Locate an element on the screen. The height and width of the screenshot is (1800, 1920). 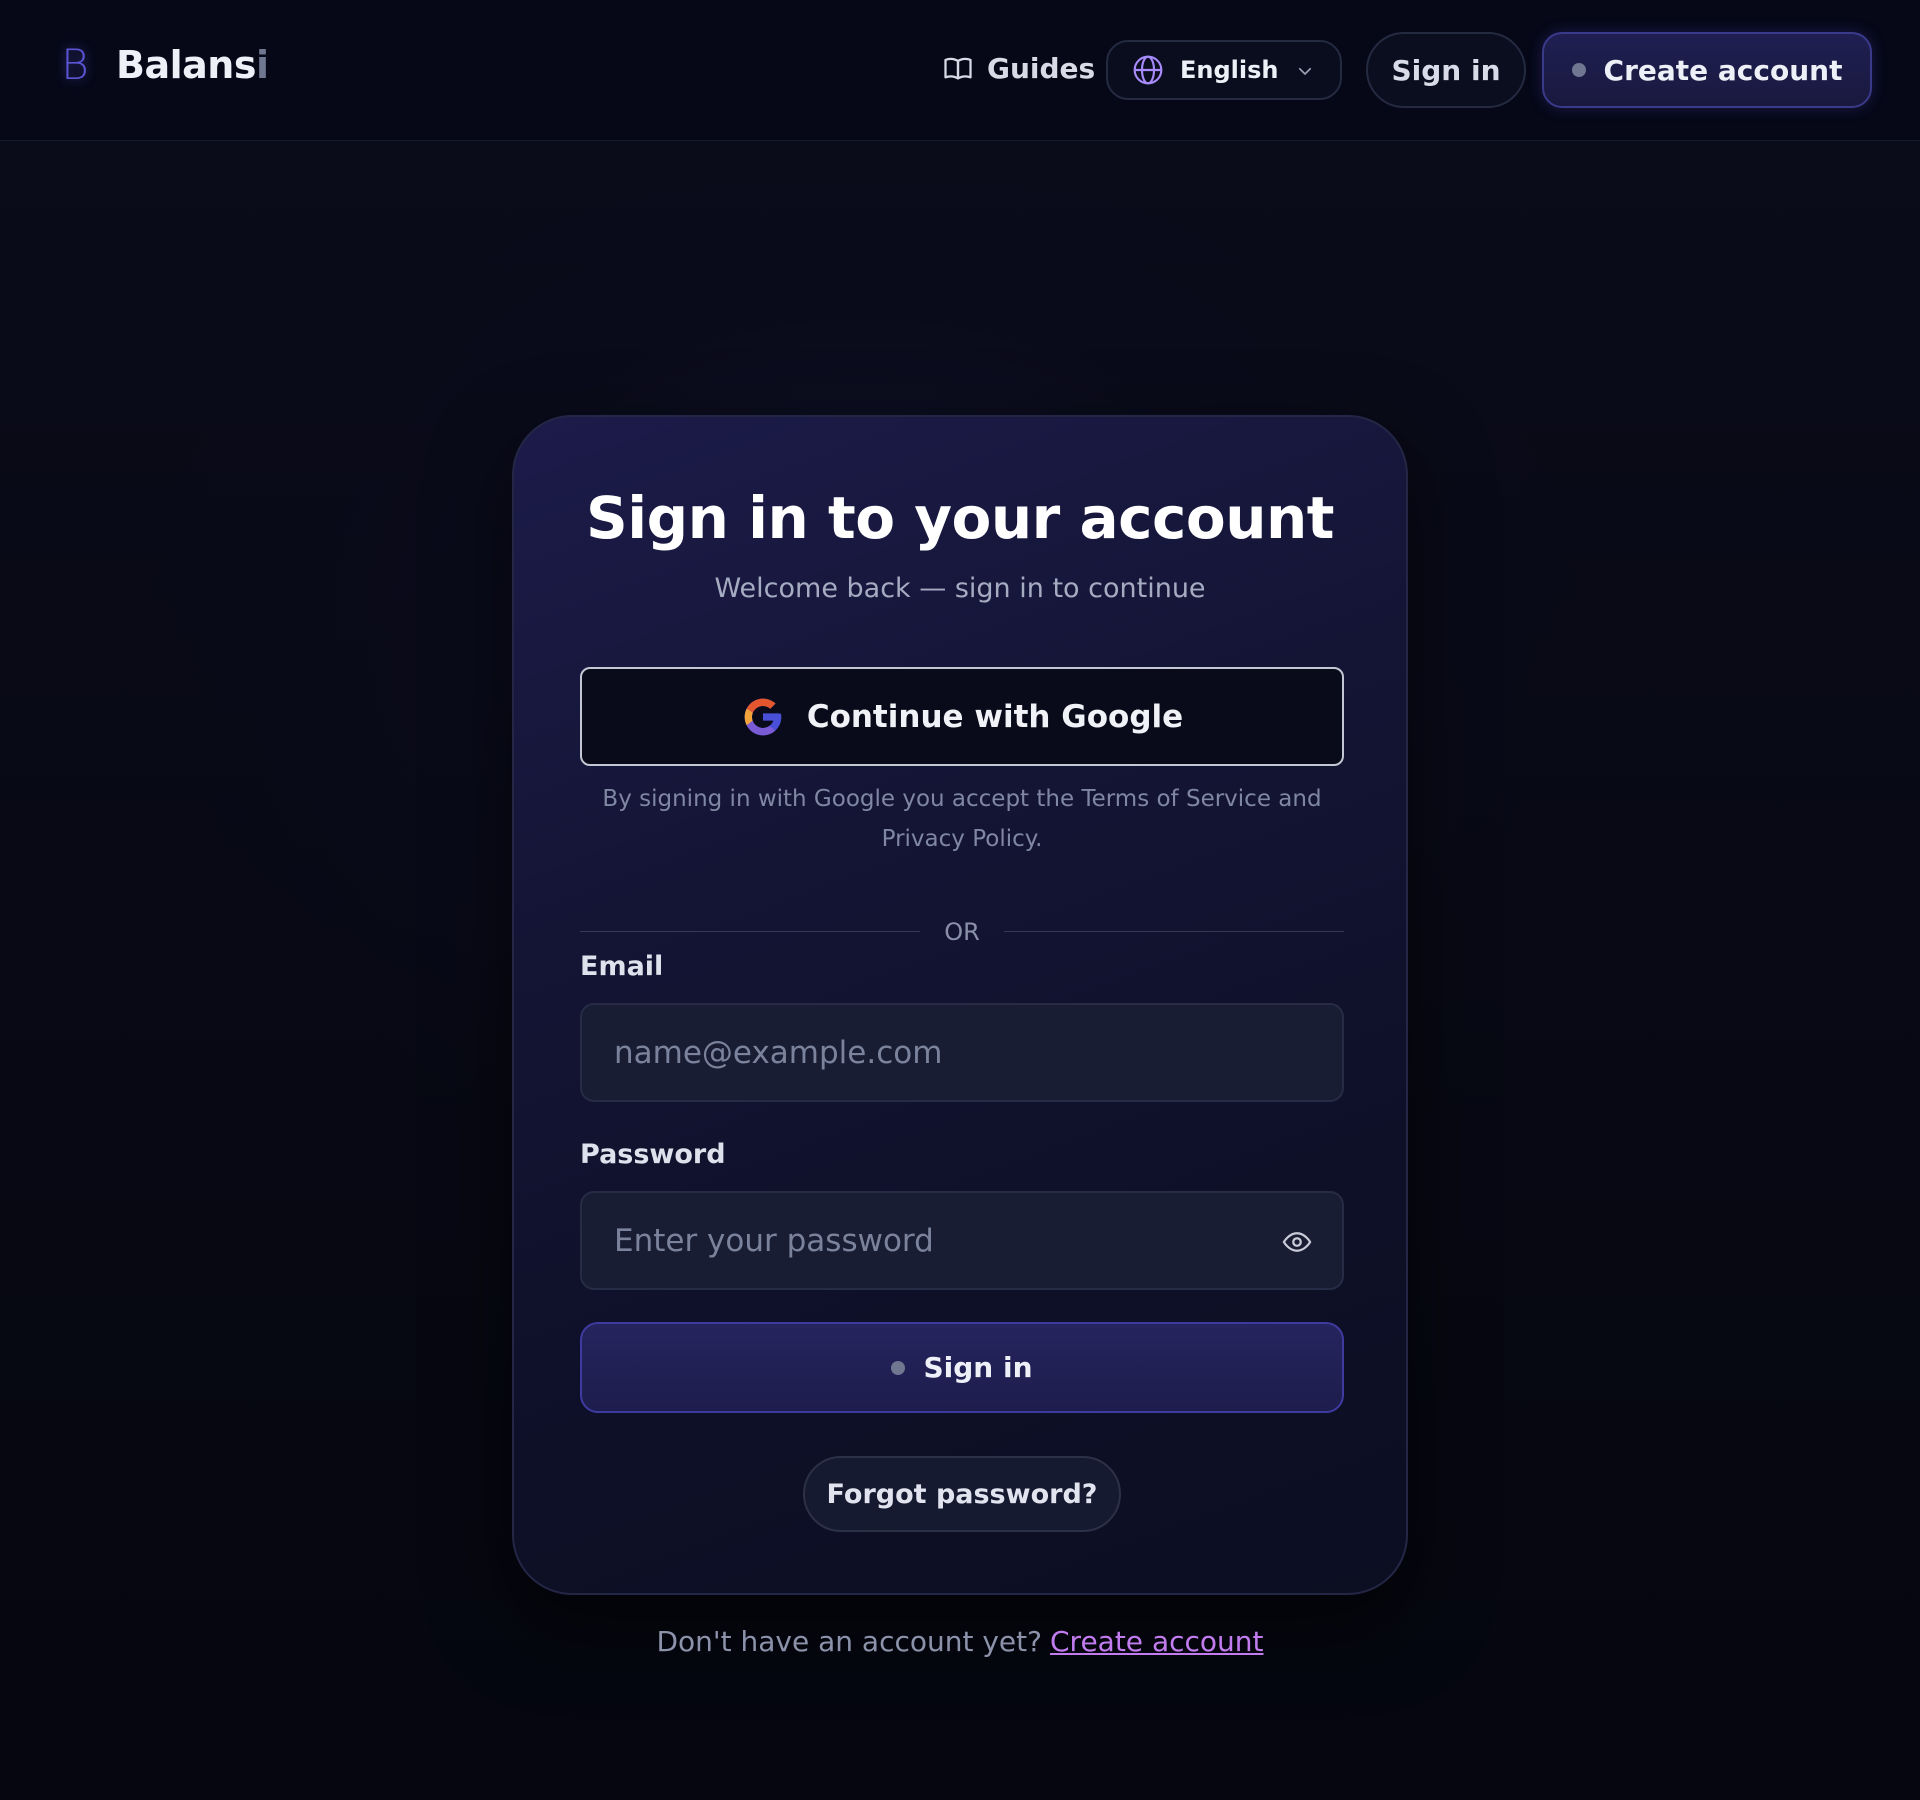
chevron-down-icon is located at coordinates (1305, 71).